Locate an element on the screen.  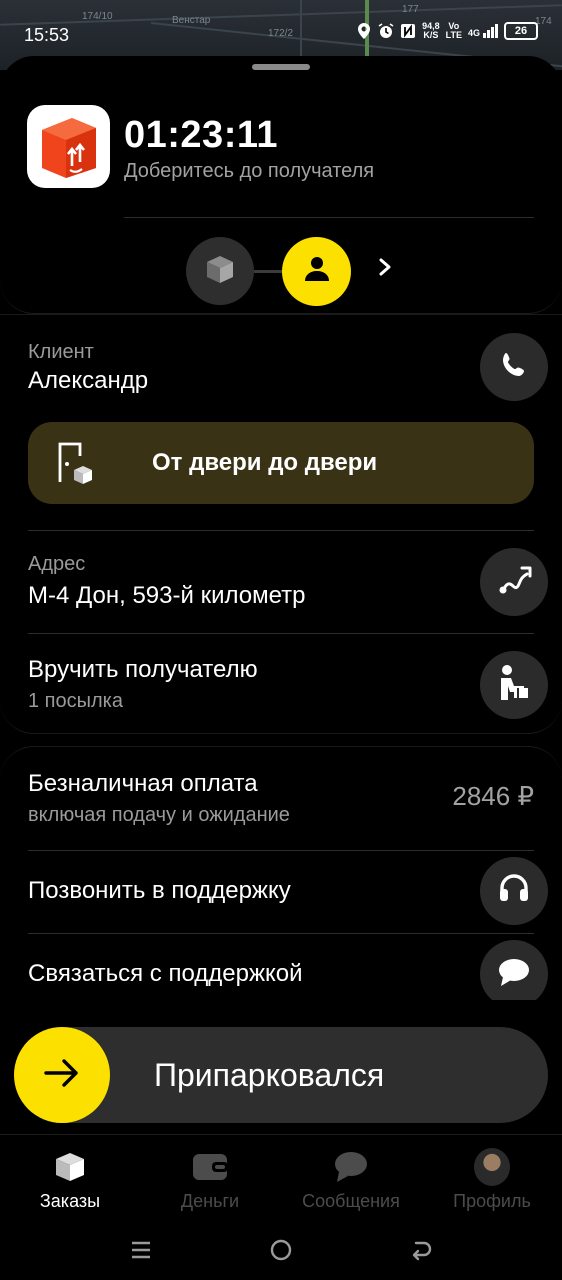
payment-title: Безналичная оплата is located at coordinates (143, 783).